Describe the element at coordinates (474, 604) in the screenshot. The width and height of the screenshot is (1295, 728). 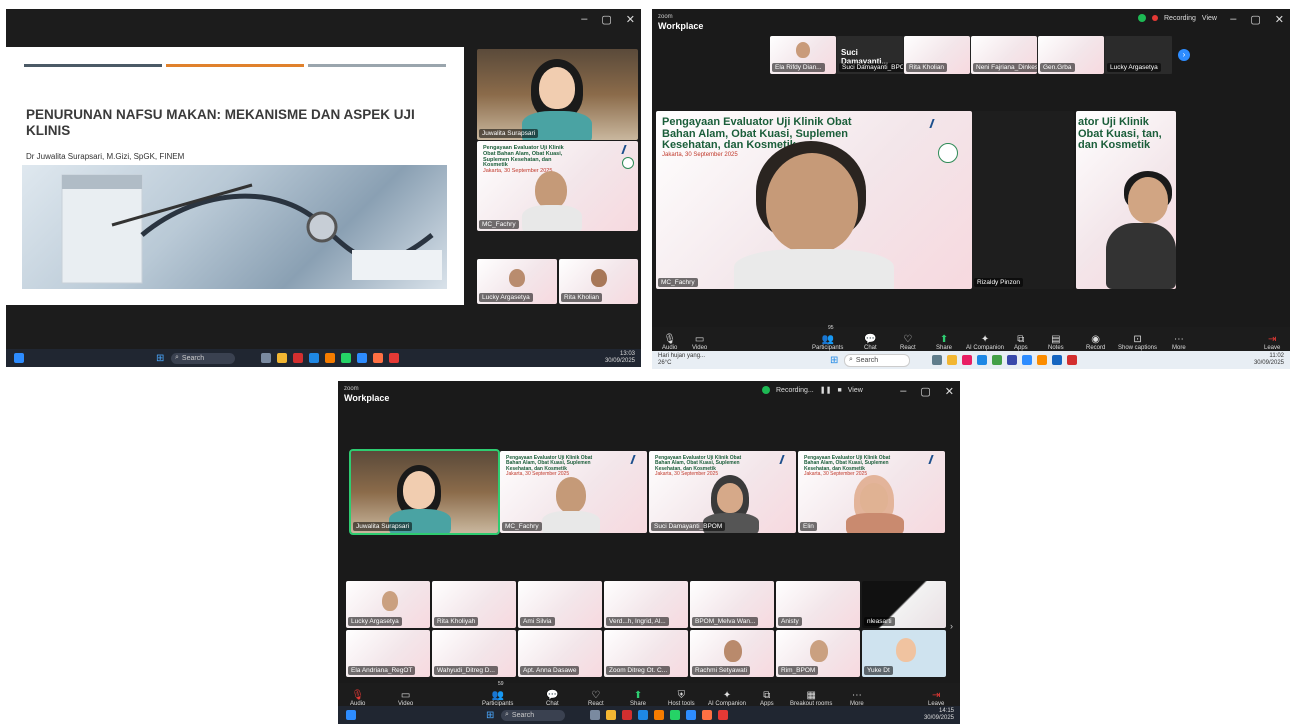
I see `grid-tile: Rita Kholiyah` at that location.